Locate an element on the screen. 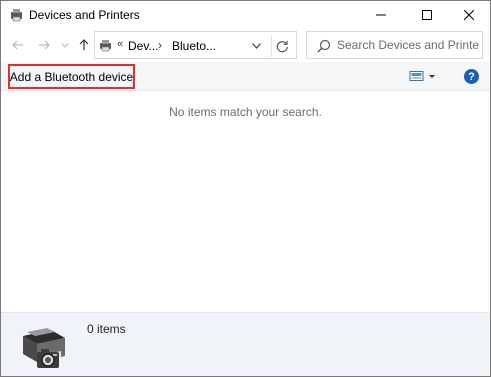  up-button is located at coordinates (84, 45).